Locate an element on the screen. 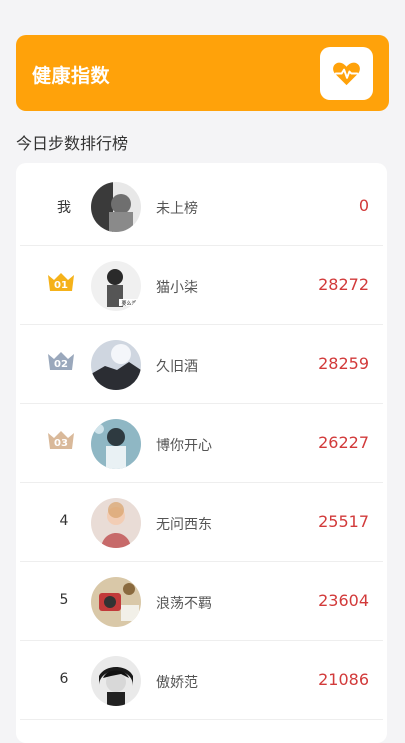  svg-text: 01 is located at coordinates (61, 285).